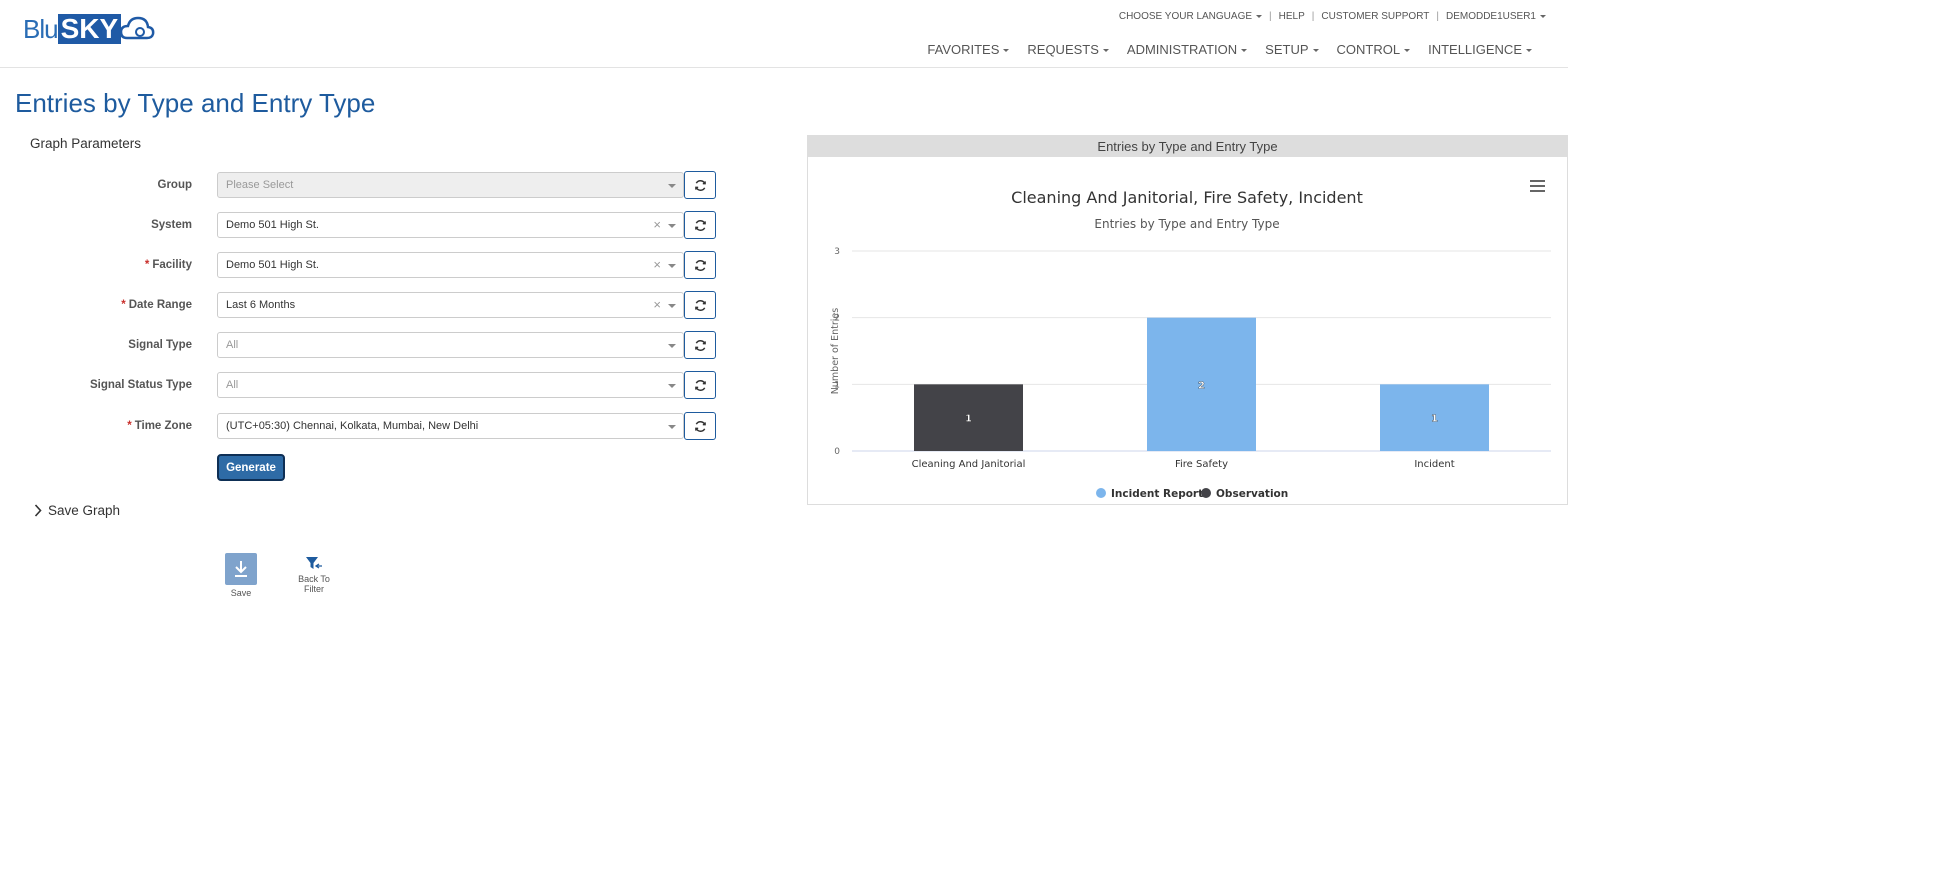 Image resolution: width=1960 pixels, height=887 pixels. I want to click on legend-marker, so click(1206, 493).